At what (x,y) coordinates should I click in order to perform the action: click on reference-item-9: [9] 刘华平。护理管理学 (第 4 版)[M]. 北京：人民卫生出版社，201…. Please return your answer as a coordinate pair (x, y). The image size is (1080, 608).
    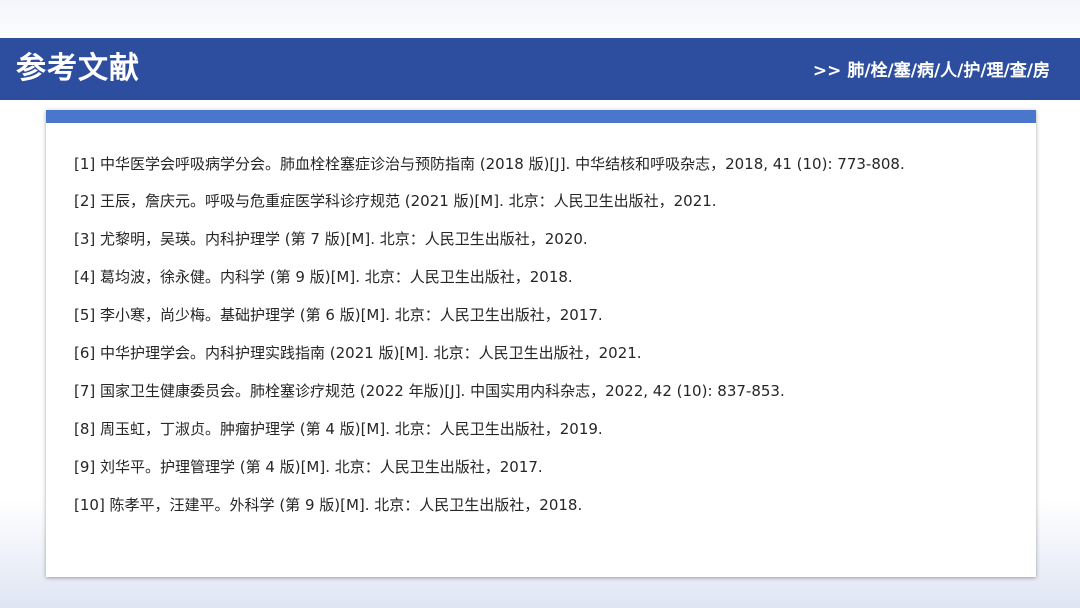
    Looking at the image, I should click on (308, 467).